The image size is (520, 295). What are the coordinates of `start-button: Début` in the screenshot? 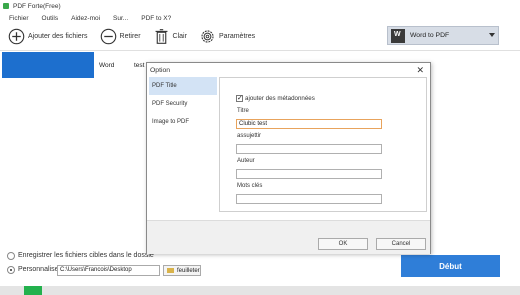 It's located at (450, 266).